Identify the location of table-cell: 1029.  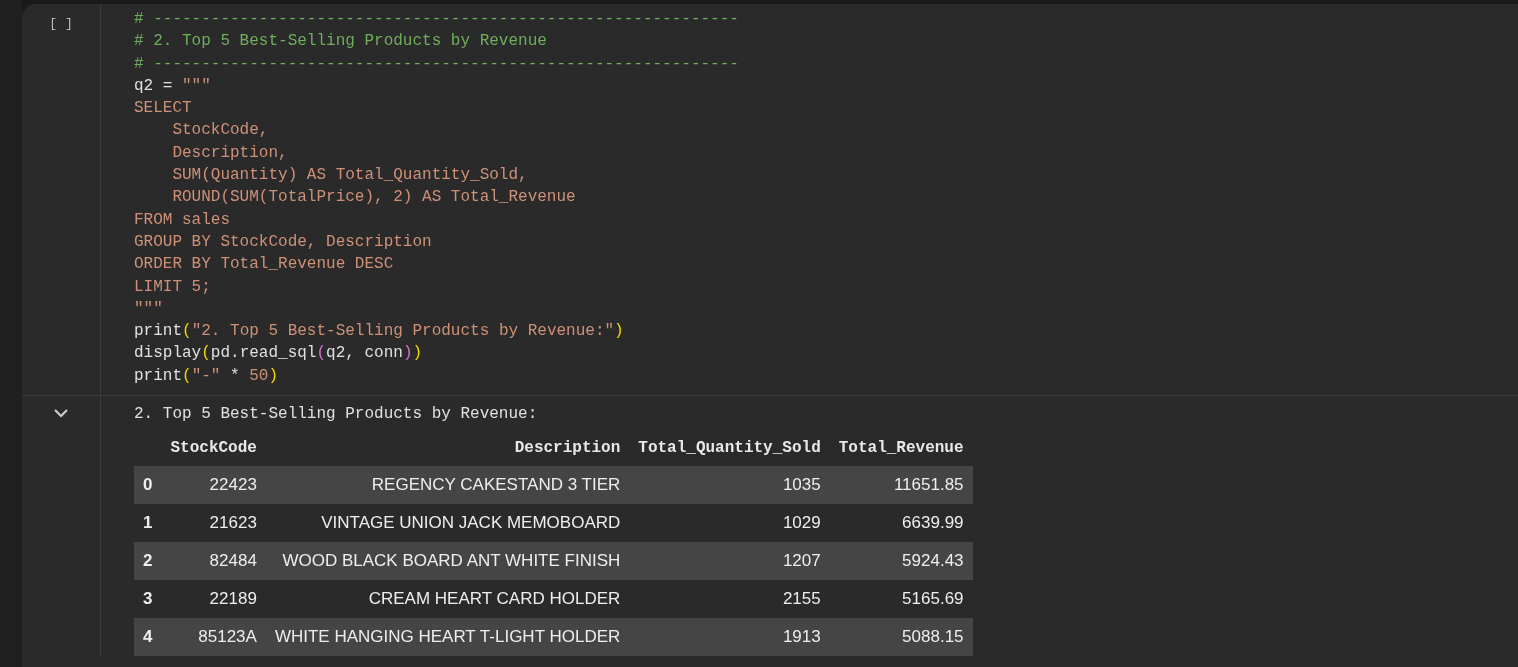
(729, 523).